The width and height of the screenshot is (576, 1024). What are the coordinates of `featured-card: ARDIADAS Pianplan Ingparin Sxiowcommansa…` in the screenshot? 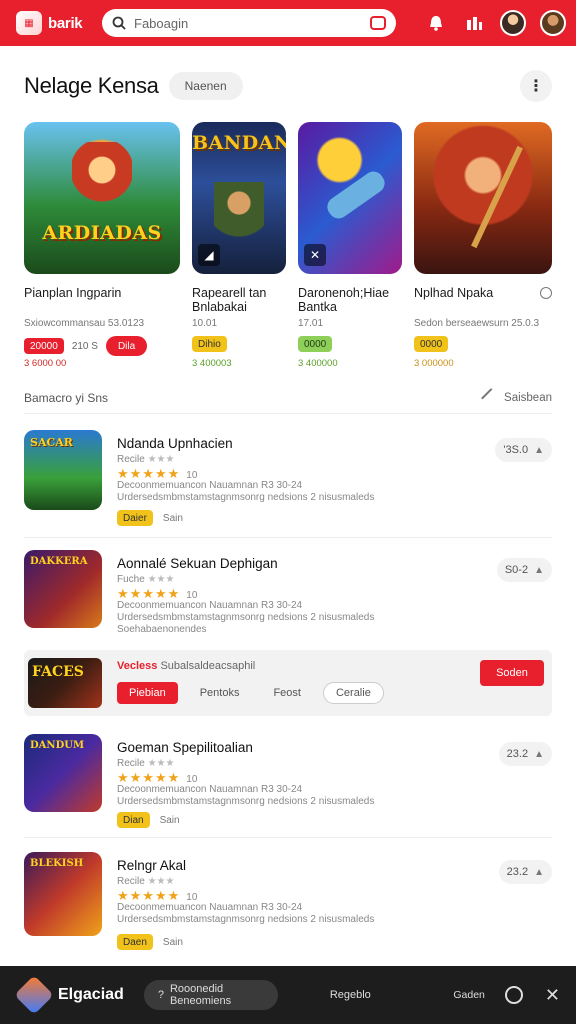 It's located at (102, 245).